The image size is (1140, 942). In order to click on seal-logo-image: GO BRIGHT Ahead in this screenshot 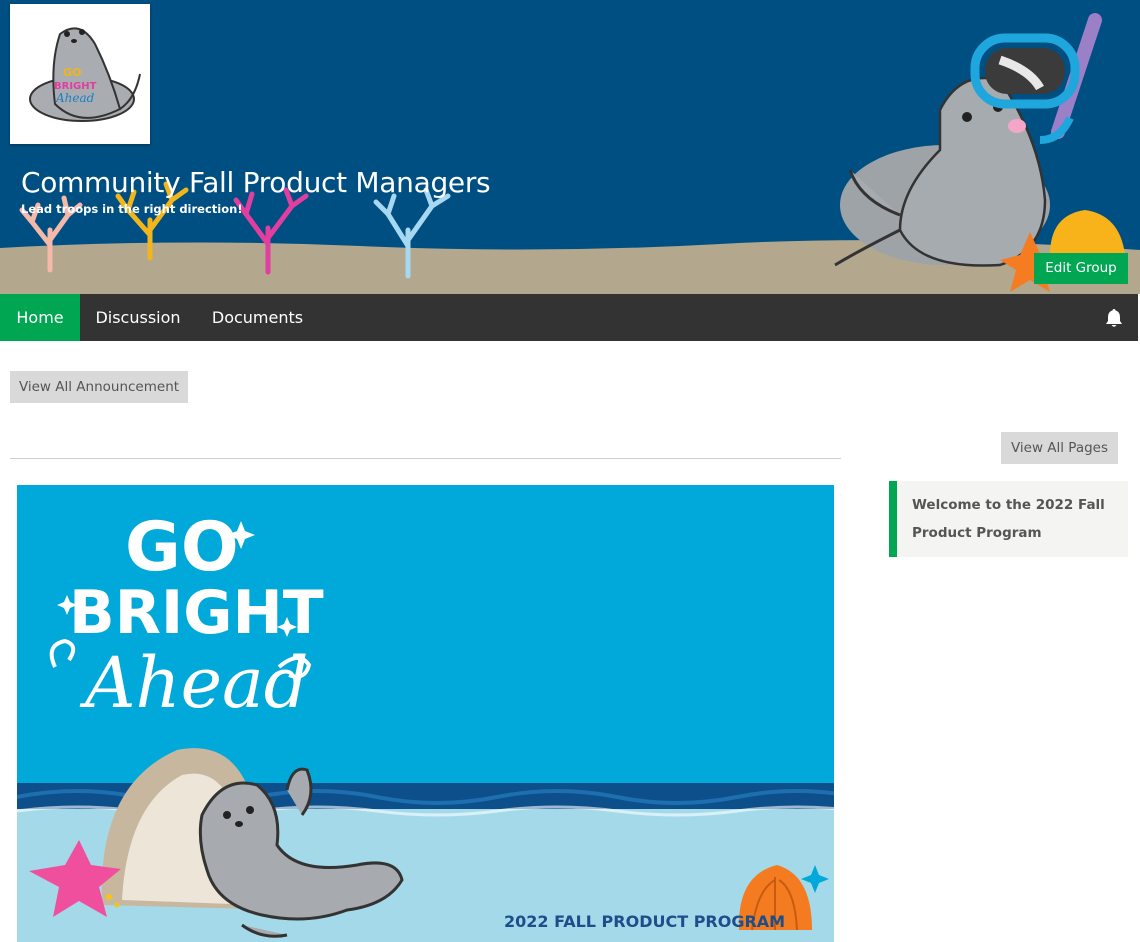, I will do `click(85, 74)`.